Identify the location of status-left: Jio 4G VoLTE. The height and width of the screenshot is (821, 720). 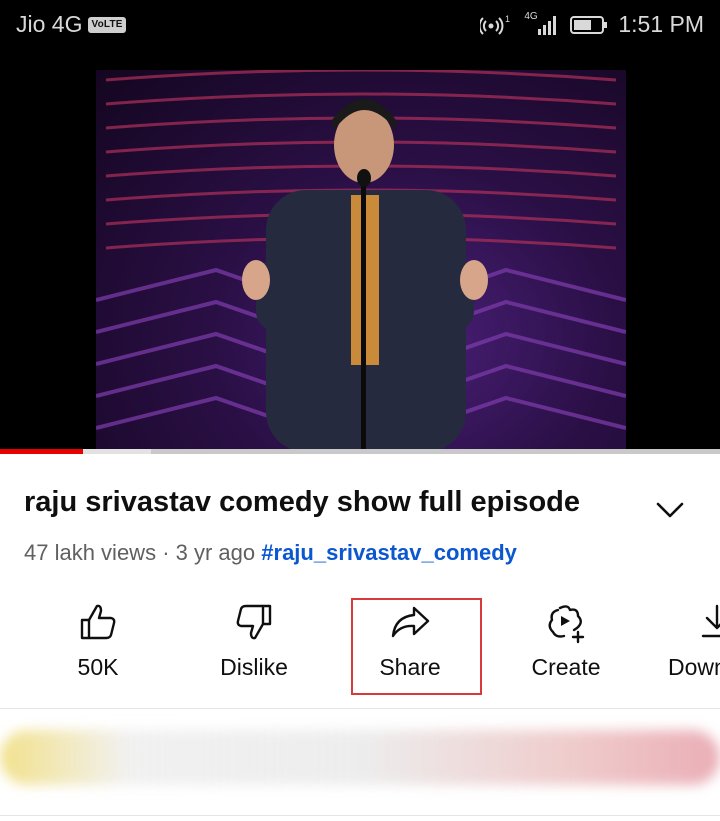
(71, 24).